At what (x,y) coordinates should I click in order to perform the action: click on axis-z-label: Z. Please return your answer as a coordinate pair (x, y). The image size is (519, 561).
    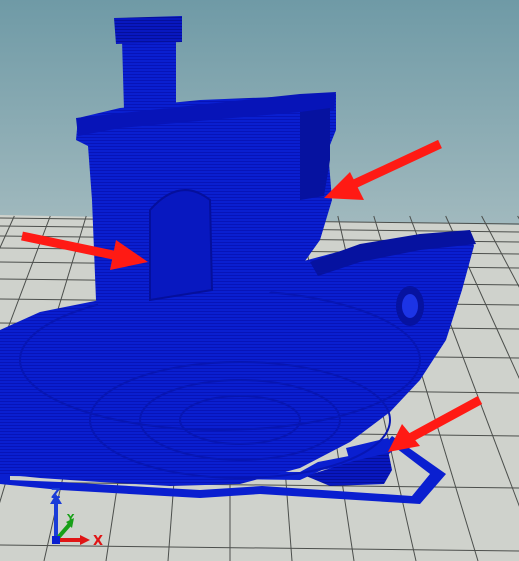
    Looking at the image, I should click on (56, 494).